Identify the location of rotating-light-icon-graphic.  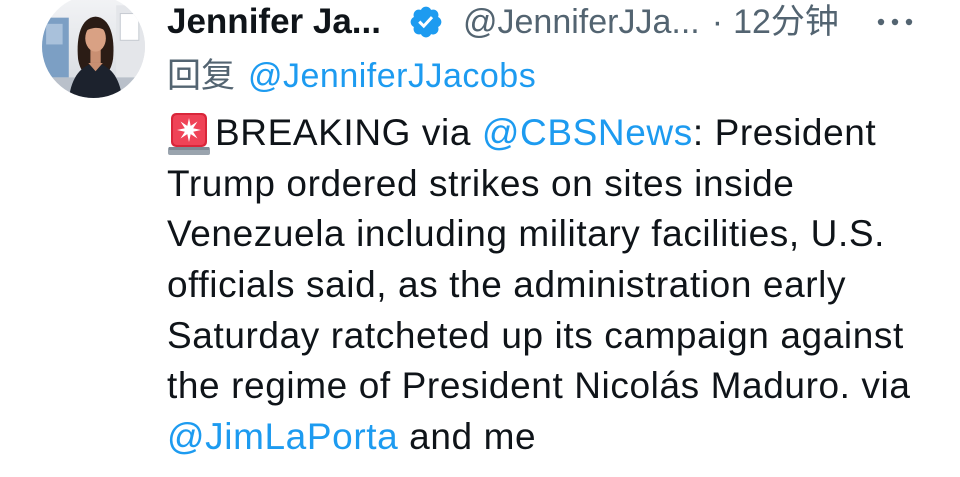
(189, 134).